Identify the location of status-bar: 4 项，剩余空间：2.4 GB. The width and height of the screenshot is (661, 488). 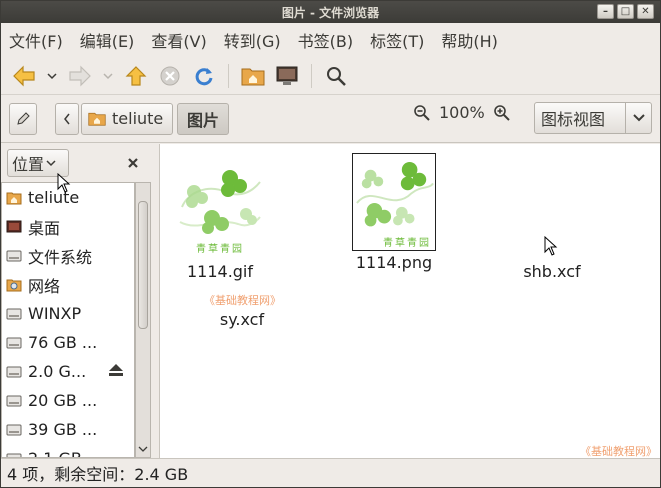
(330, 472).